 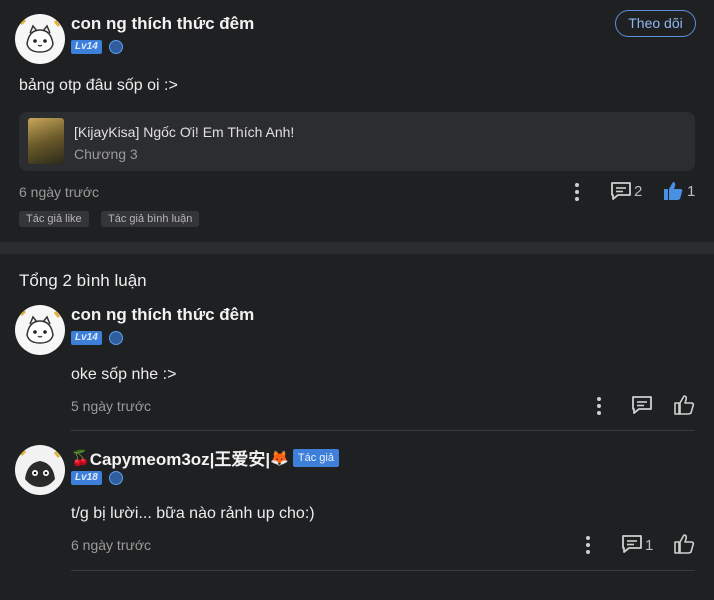 I want to click on comment-count: 2, so click(x=638, y=191).